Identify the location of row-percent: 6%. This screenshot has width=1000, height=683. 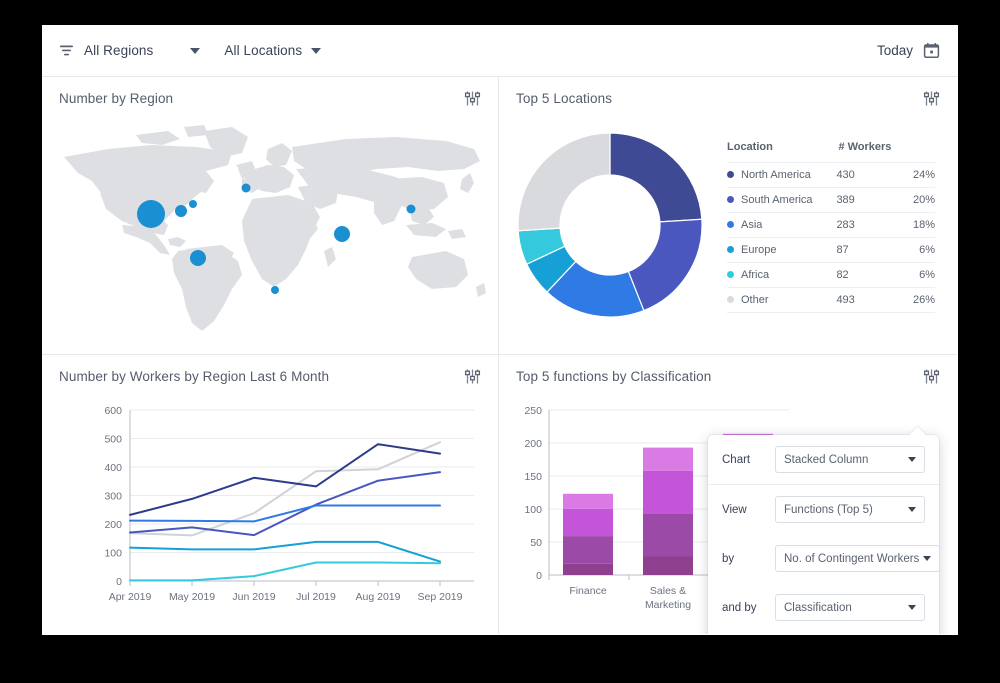
(920, 275).